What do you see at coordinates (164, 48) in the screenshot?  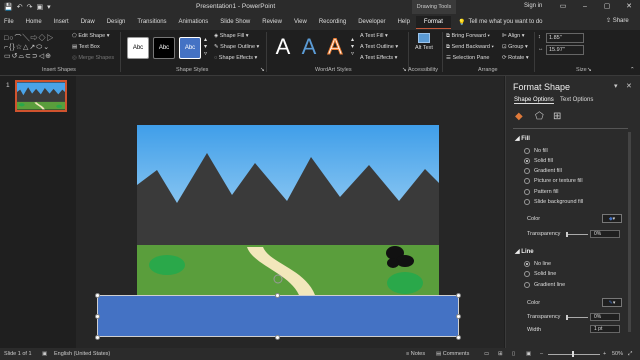 I see `shape-style-black: Abc` at bounding box center [164, 48].